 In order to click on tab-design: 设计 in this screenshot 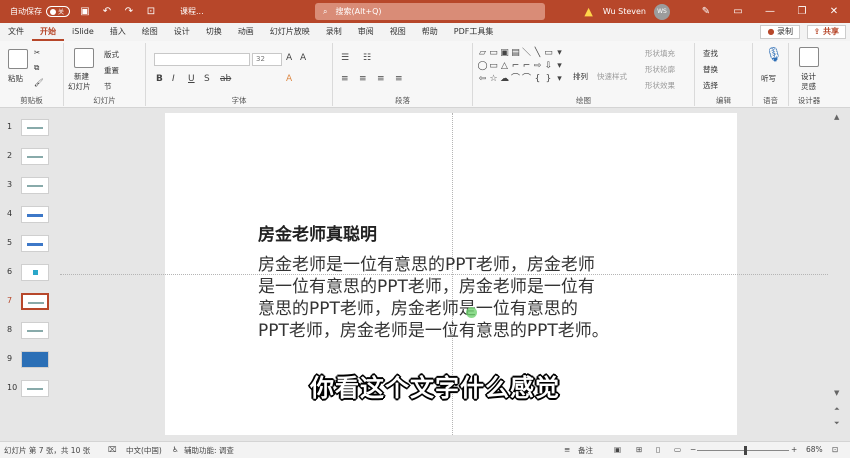, I will do `click(182, 32)`.